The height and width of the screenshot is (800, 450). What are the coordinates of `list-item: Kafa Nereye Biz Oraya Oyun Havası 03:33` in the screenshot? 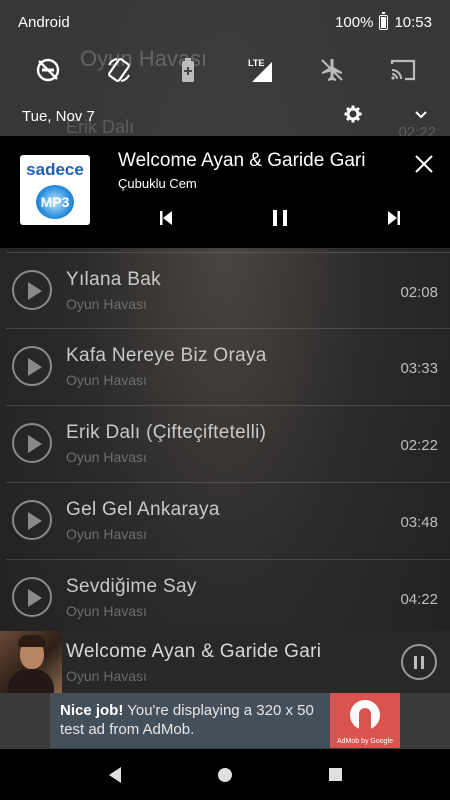 It's located at (228, 367).